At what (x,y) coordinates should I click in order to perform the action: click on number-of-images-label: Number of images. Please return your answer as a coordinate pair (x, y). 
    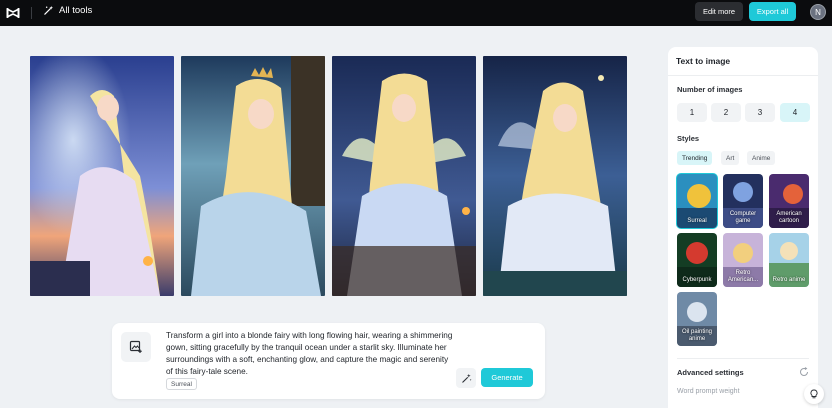
    Looking at the image, I should click on (710, 89).